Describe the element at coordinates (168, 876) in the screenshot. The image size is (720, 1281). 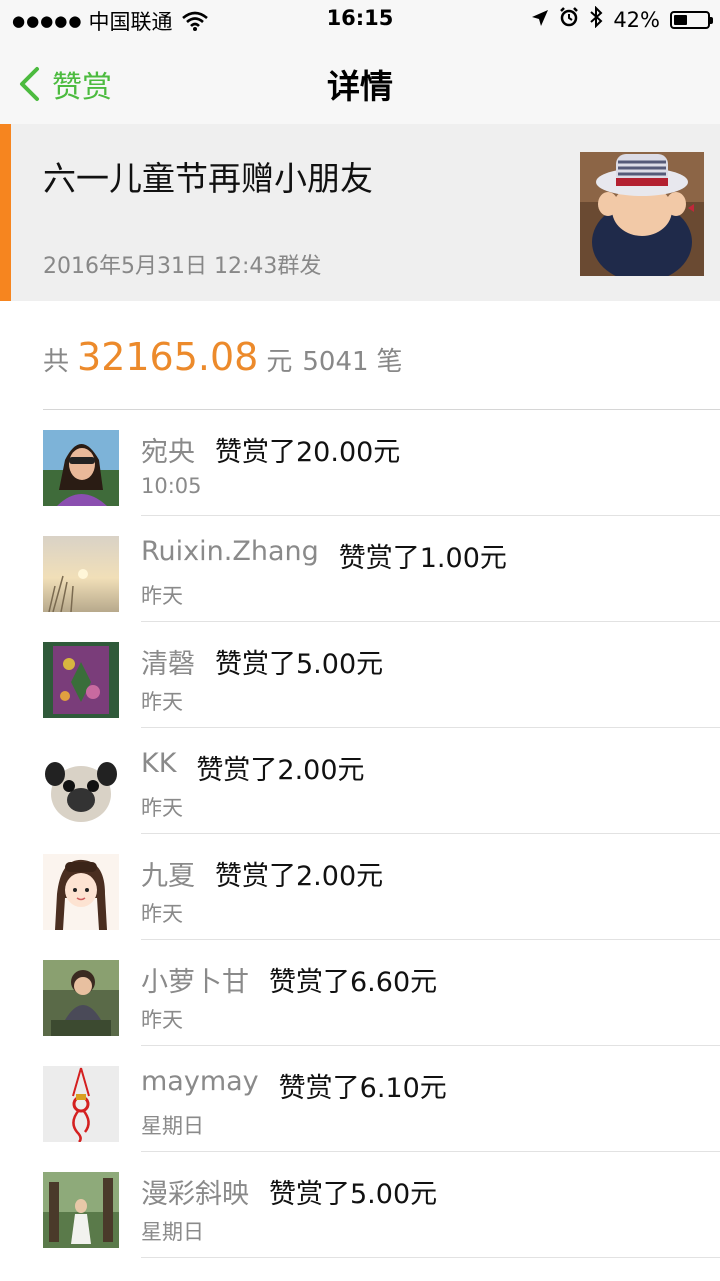
I see `reward-user-name: 九夏` at that location.